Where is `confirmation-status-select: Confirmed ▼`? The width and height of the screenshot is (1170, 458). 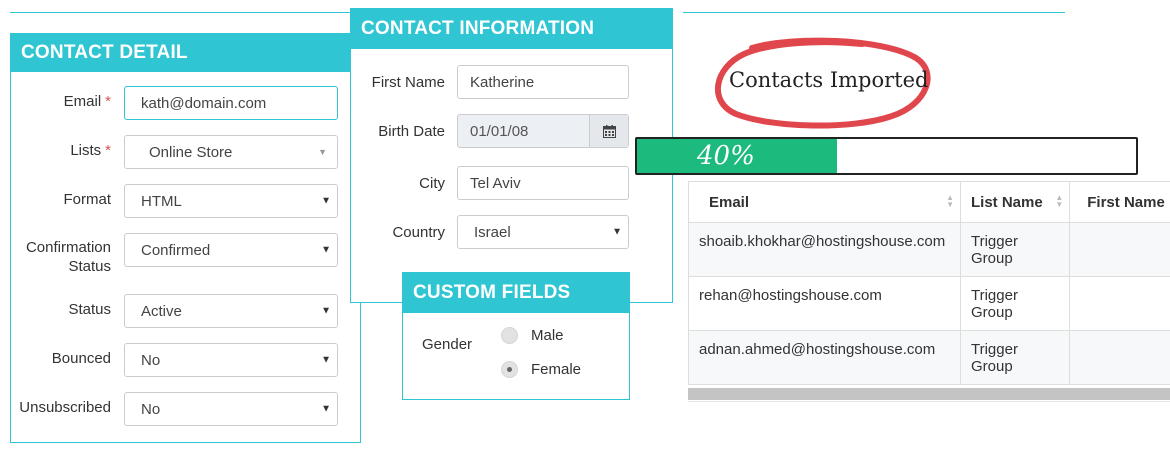 confirmation-status-select: Confirmed ▼ is located at coordinates (231, 250).